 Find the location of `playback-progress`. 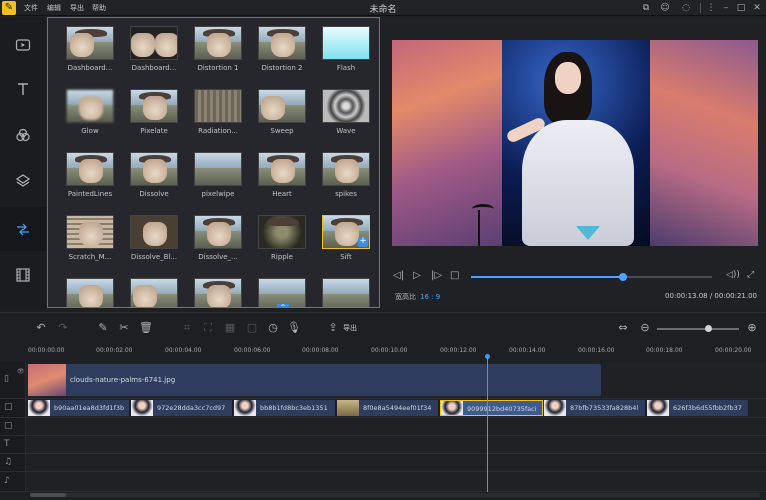

playback-progress is located at coordinates (591, 277).